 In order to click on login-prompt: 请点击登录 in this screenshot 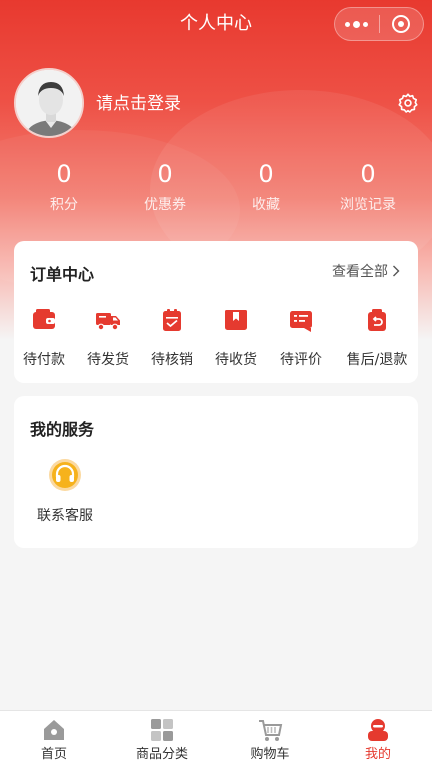, I will do `click(138, 104)`.